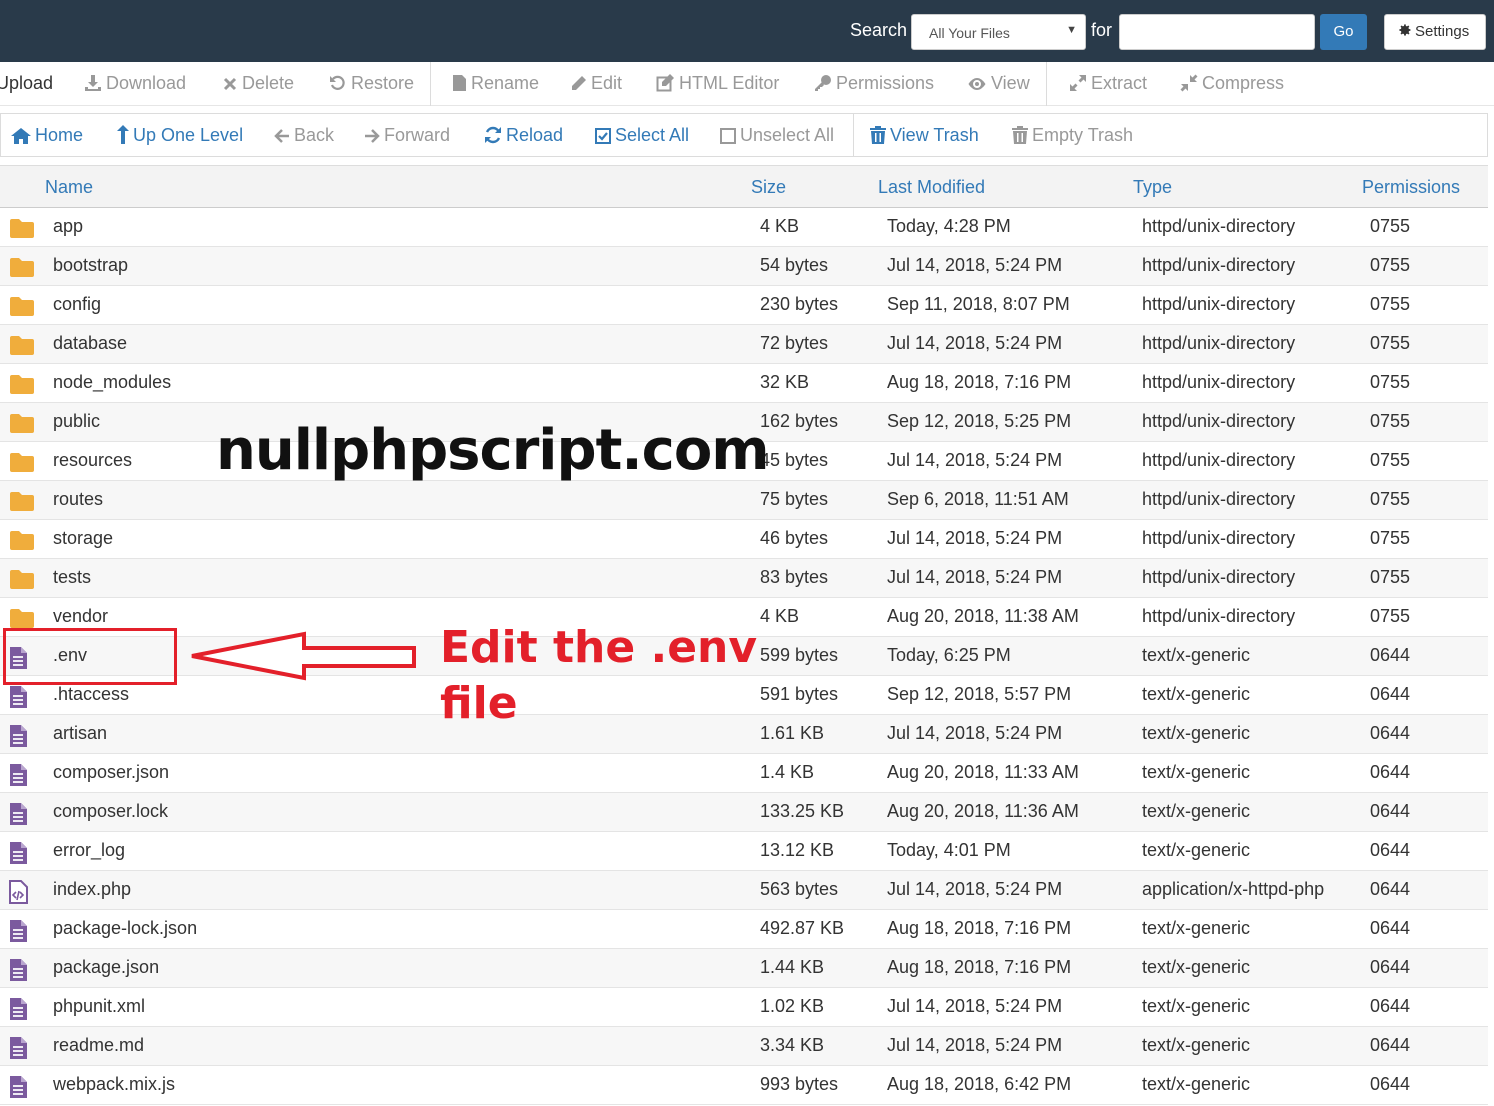 Image resolution: width=1494 pixels, height=1106 pixels. Describe the element at coordinates (258, 83) in the screenshot. I see `delete-button: Delete` at that location.